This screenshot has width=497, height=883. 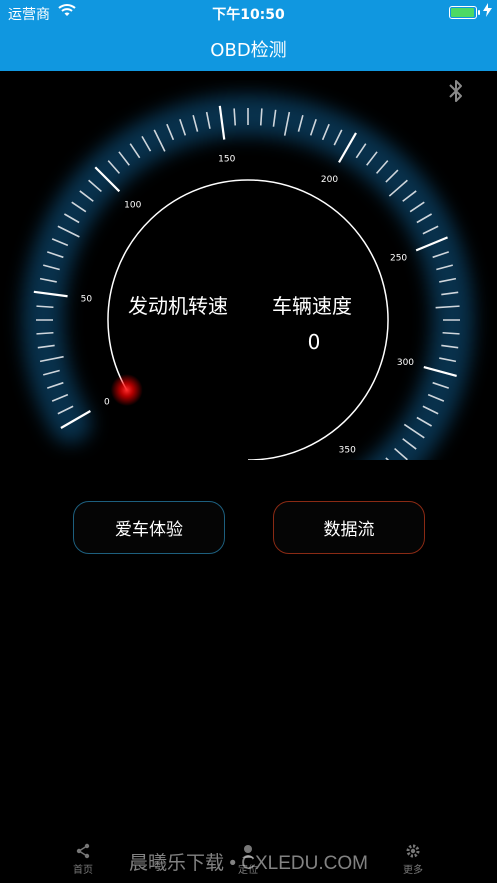 What do you see at coordinates (347, 450) in the screenshot?
I see `gauge-tick-label: 350` at bounding box center [347, 450].